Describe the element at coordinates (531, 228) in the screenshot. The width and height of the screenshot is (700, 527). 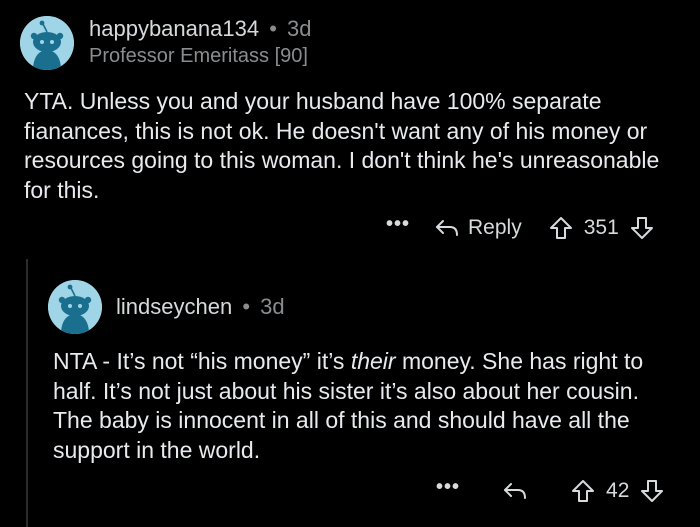
I see `comment-action-bar: ••• Reply 351` at that location.